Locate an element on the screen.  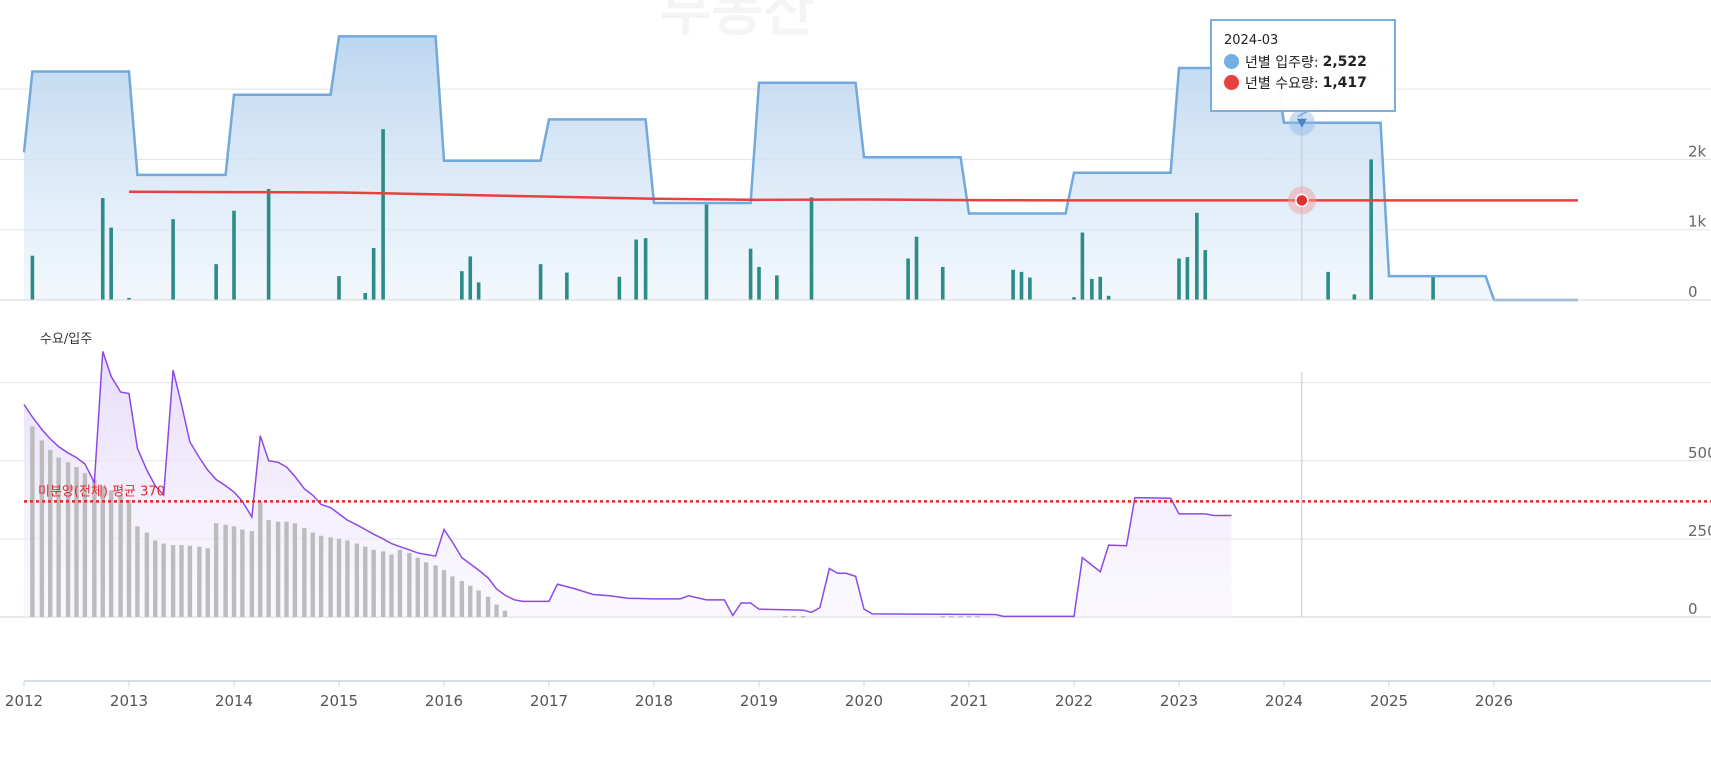
top-y-tick-label: 1k is located at coordinates (1697, 222).